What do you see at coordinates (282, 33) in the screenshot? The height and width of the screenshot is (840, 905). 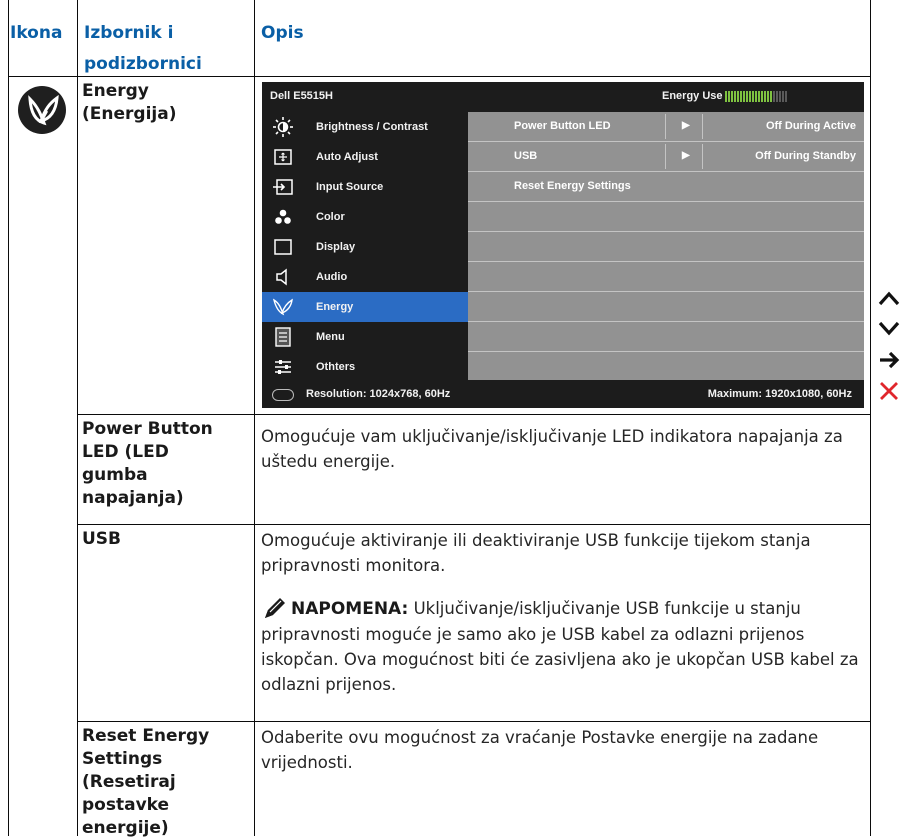 I see `header-description-column: Opis` at bounding box center [282, 33].